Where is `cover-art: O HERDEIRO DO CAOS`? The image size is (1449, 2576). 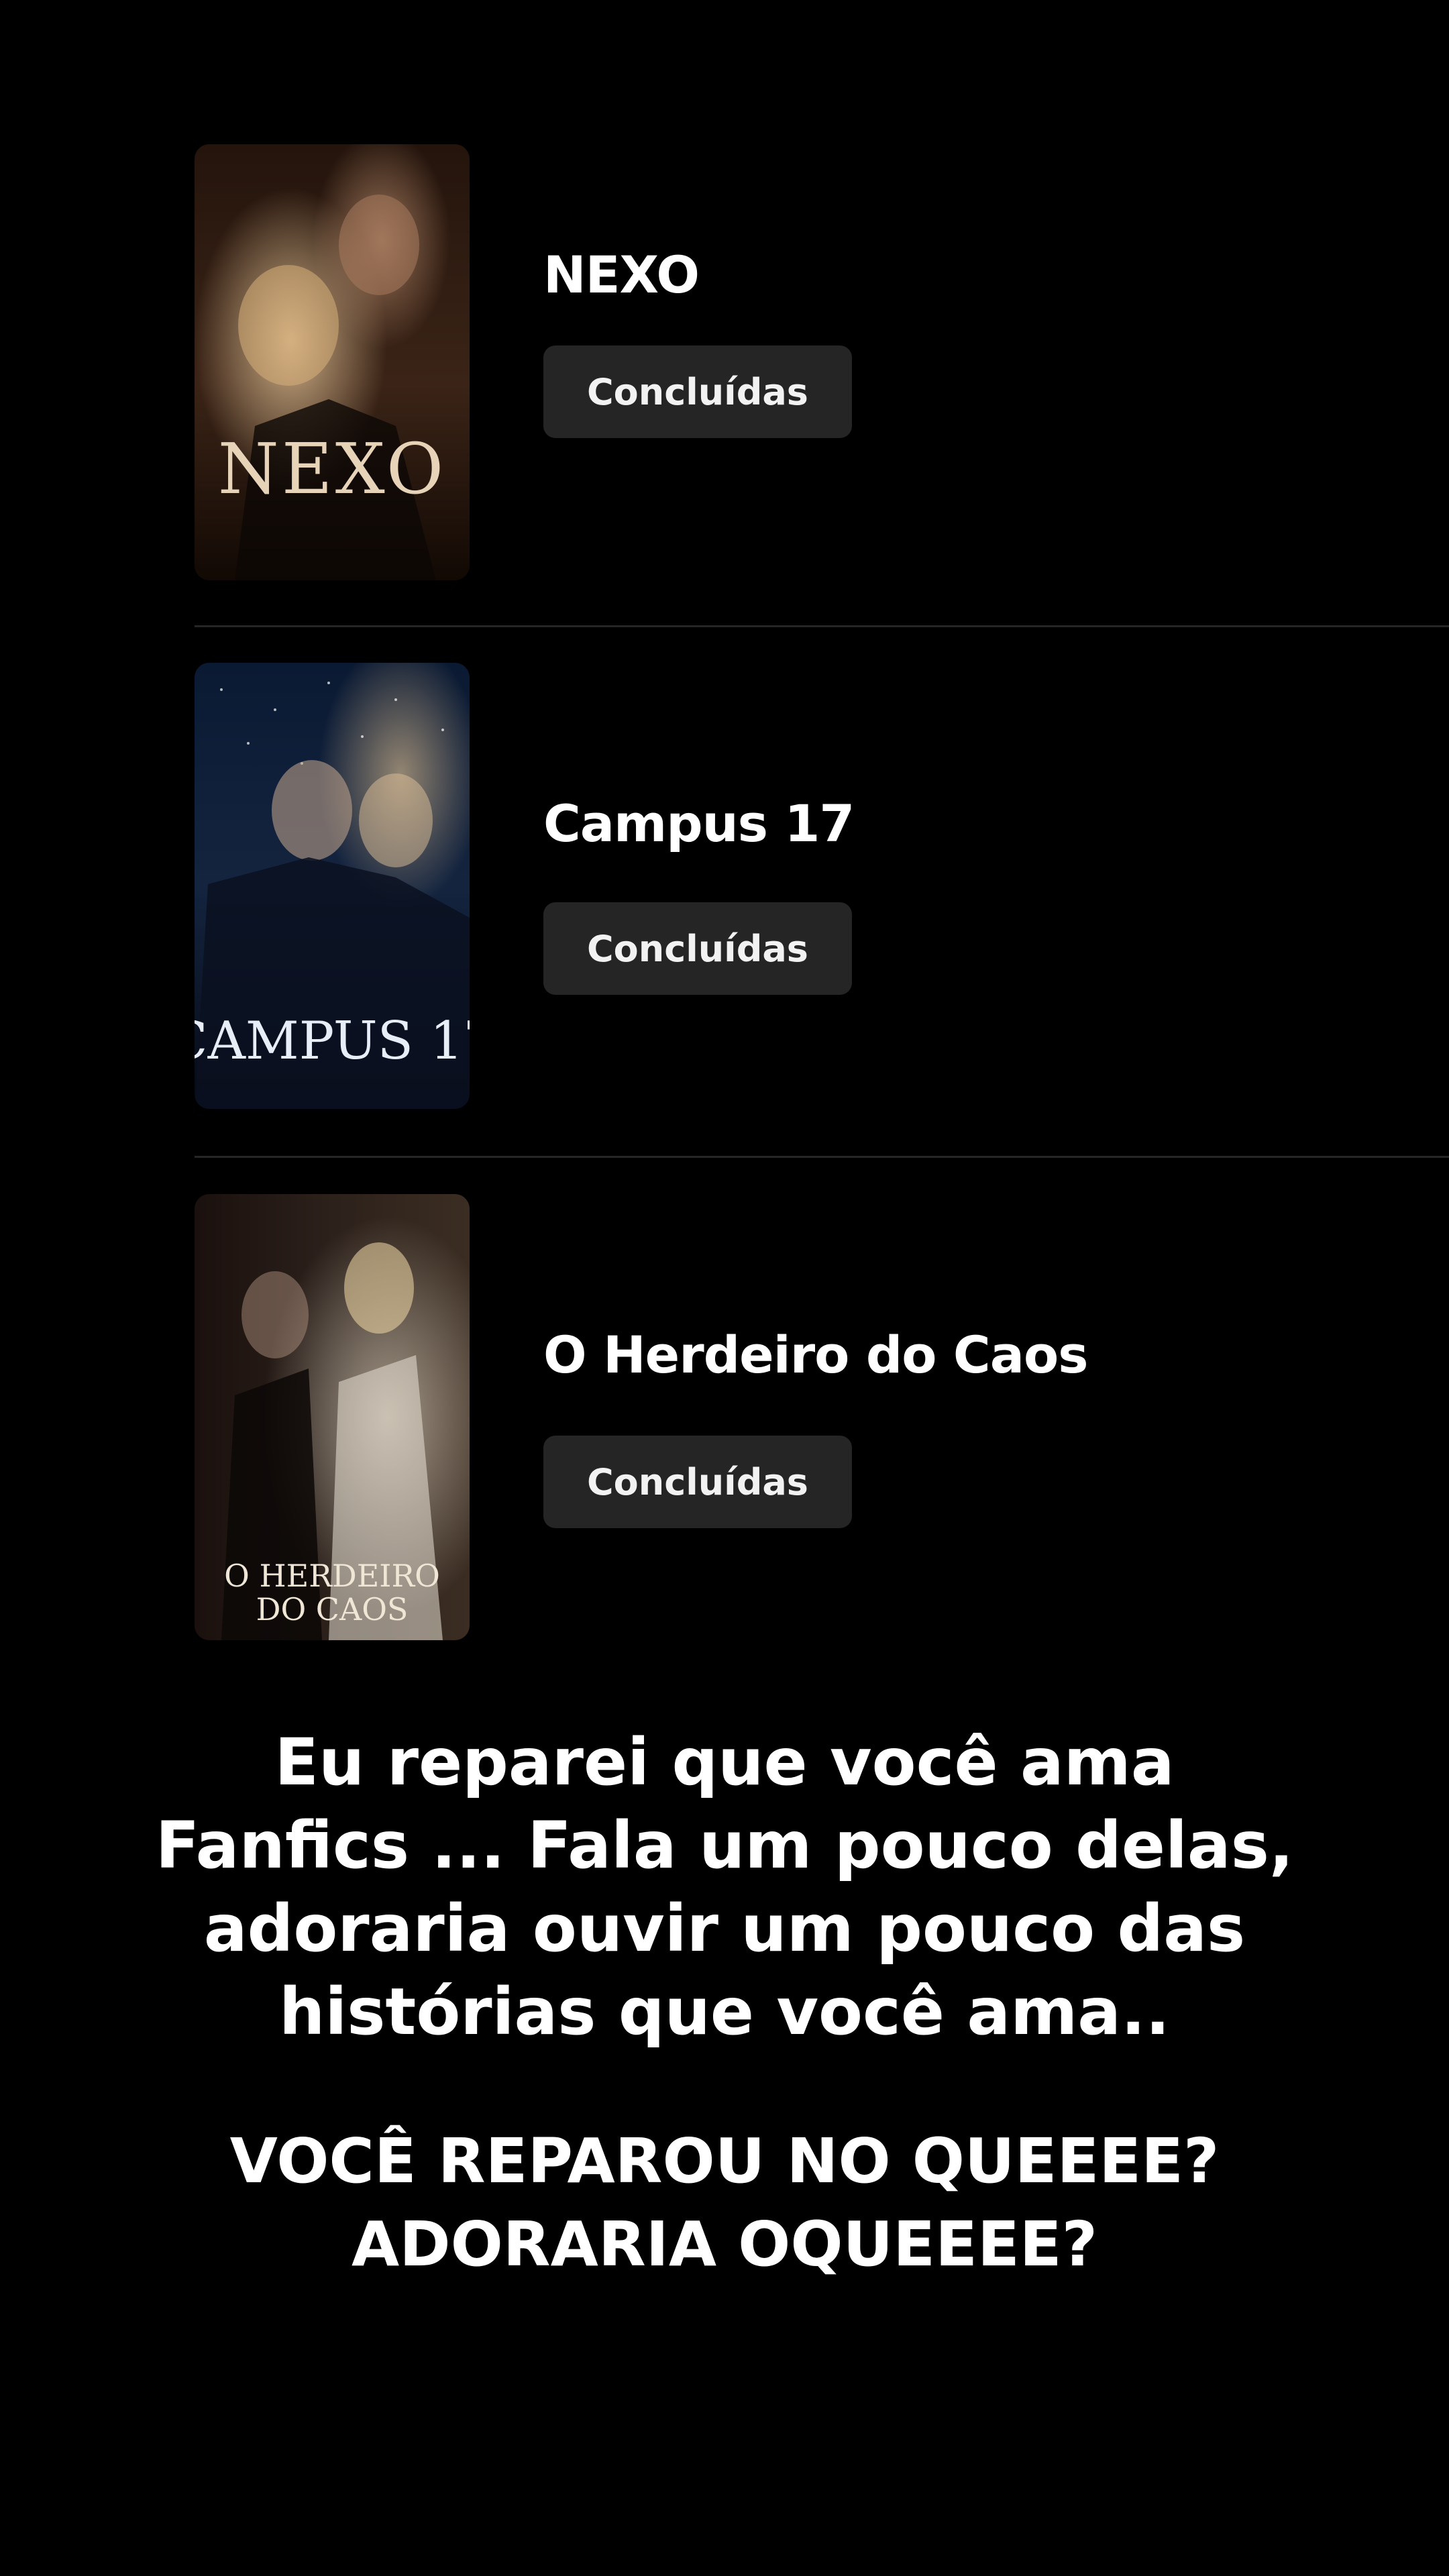 cover-art: O HERDEIRO DO CAOS is located at coordinates (332, 1417).